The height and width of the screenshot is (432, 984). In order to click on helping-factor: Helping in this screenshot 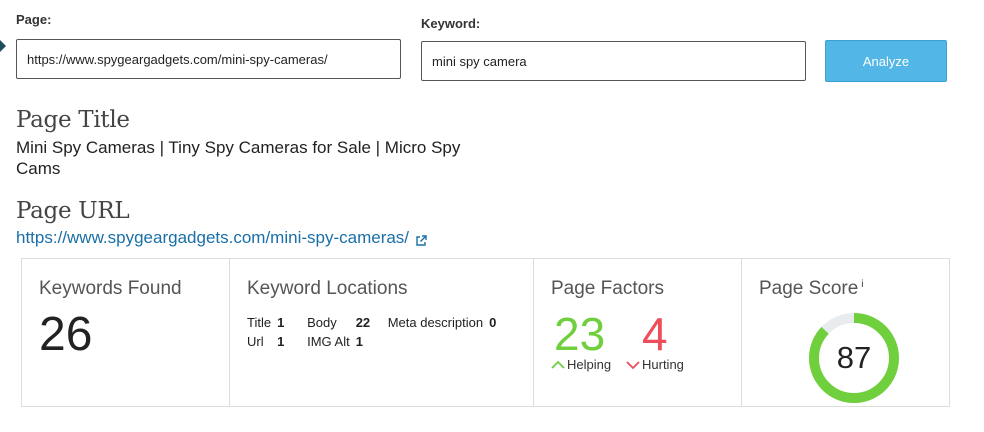, I will do `click(581, 364)`.